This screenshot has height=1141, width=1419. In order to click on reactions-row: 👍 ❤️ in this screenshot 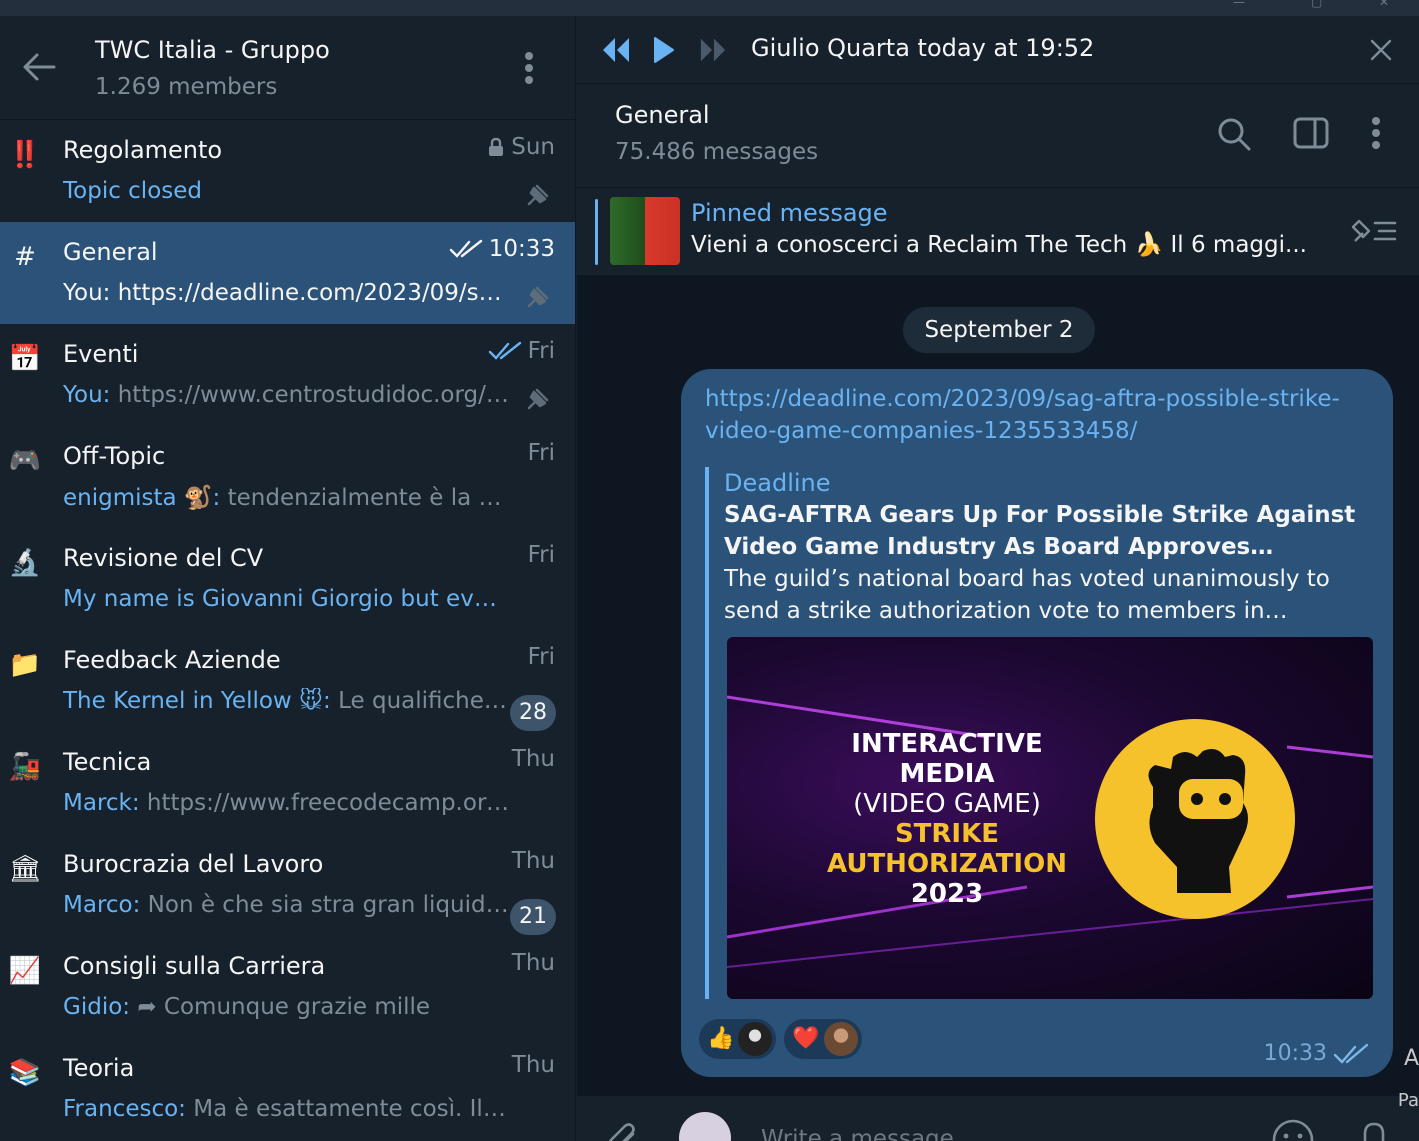, I will do `click(780, 1039)`.